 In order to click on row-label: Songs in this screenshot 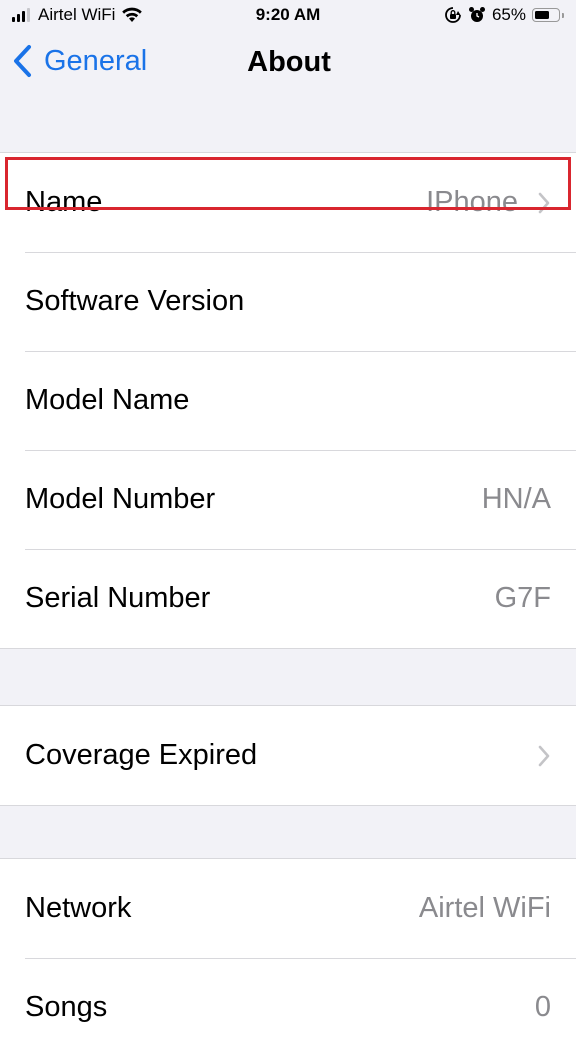, I will do `click(66, 1007)`.